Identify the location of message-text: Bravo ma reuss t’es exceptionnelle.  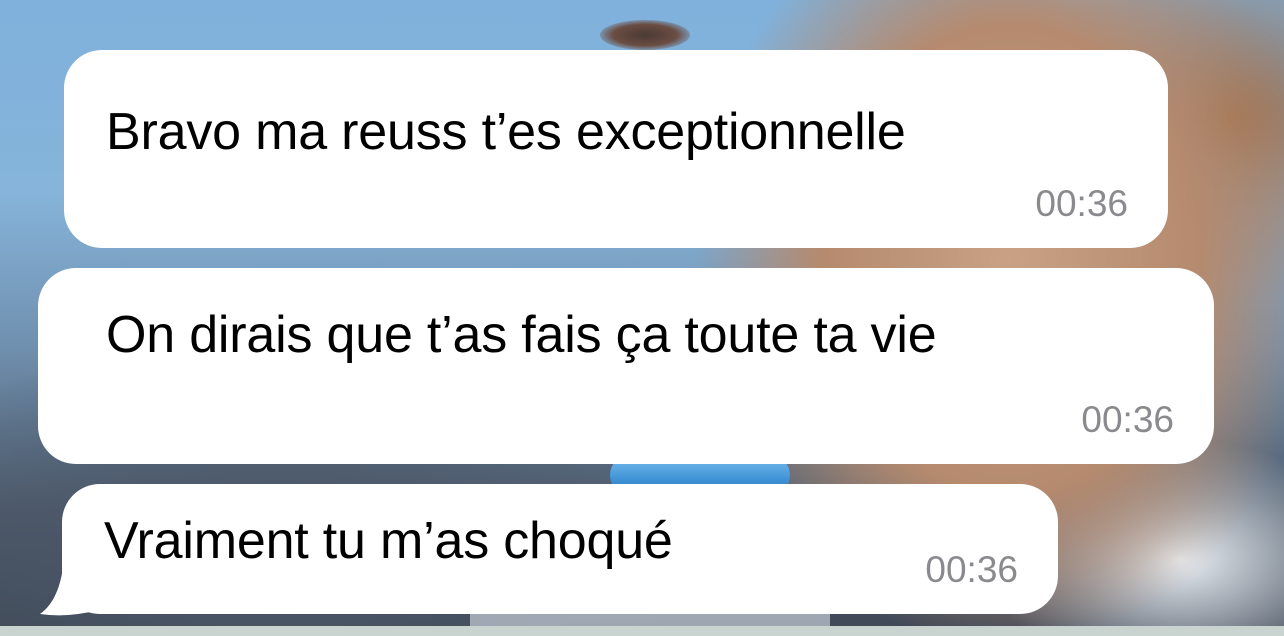
(506, 132).